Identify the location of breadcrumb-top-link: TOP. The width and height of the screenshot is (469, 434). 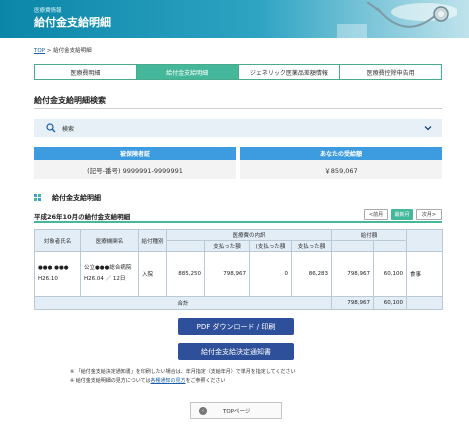
(39, 51).